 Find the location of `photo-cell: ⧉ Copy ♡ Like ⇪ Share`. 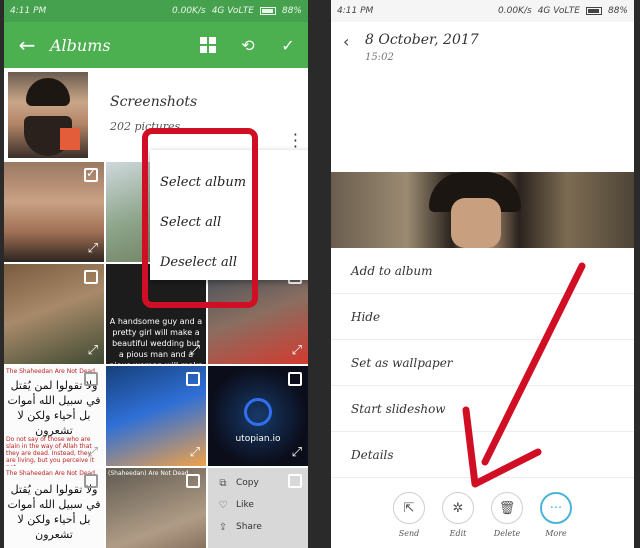

photo-cell: ⧉ Copy ♡ Like ⇪ Share is located at coordinates (258, 508).